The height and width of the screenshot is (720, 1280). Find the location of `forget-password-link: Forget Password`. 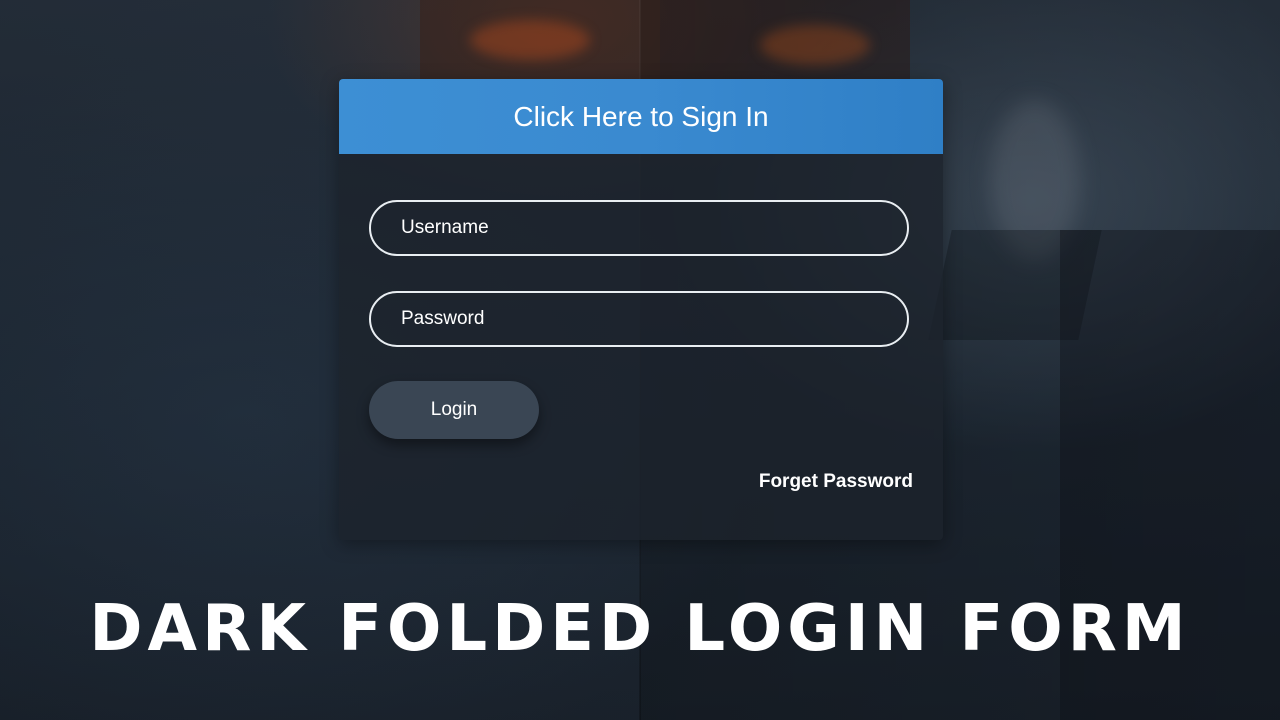

forget-password-link: Forget Password is located at coordinates (836, 482).